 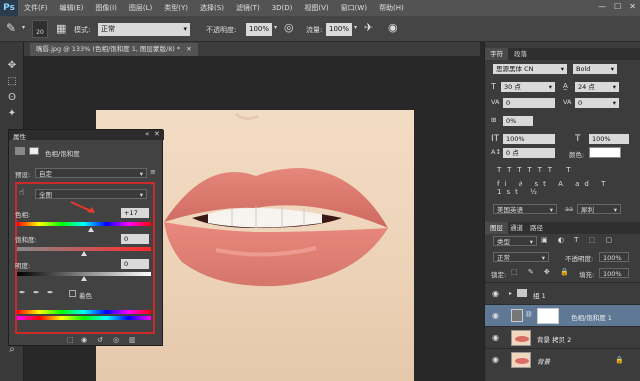 I want to click on layer-row-group: ◉ ▸ 组 1, so click(x=562, y=293).